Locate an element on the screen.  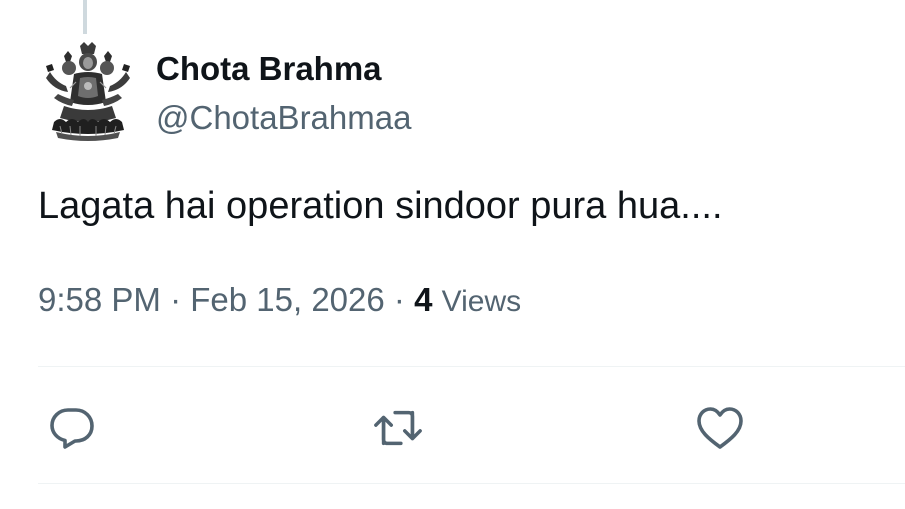
tweet-metadata: 9:58 PM · Feb 15, 2026 · 4 Views is located at coordinates (279, 301).